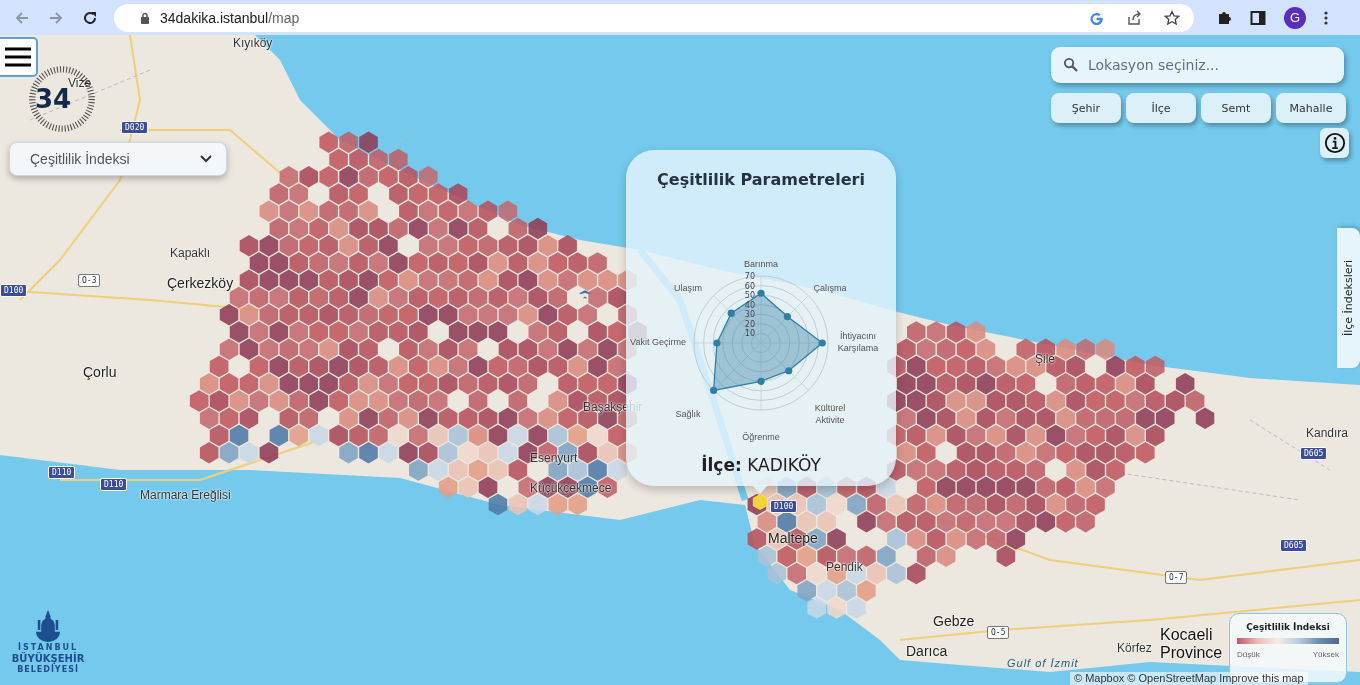  I want to click on tick-label: 70, so click(749, 276).